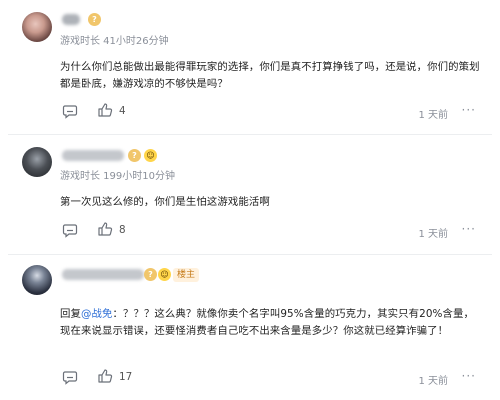 The image size is (500, 400). Describe the element at coordinates (122, 230) in the screenshot. I see `like-count: 8` at that location.